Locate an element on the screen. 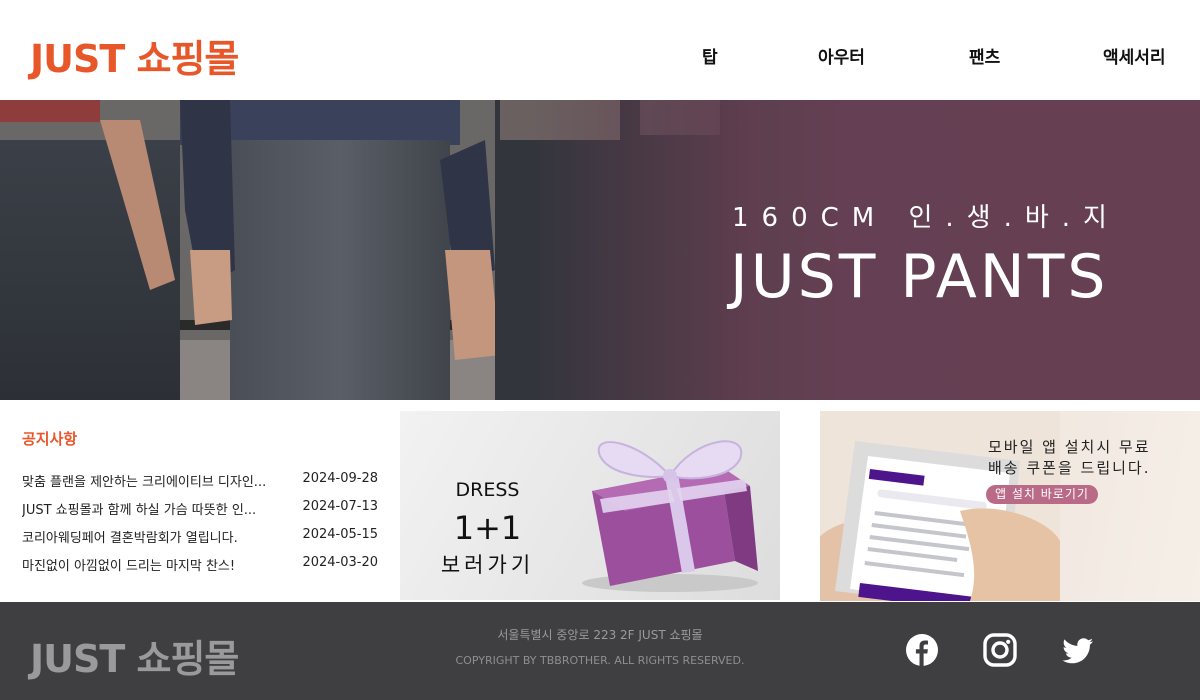 Image resolution: width=1200 pixels, height=700 pixels. notice-item: 맞춤 플랜을 제안하는 크리에이티브 디자인... 2024-09-28 is located at coordinates (200, 481).